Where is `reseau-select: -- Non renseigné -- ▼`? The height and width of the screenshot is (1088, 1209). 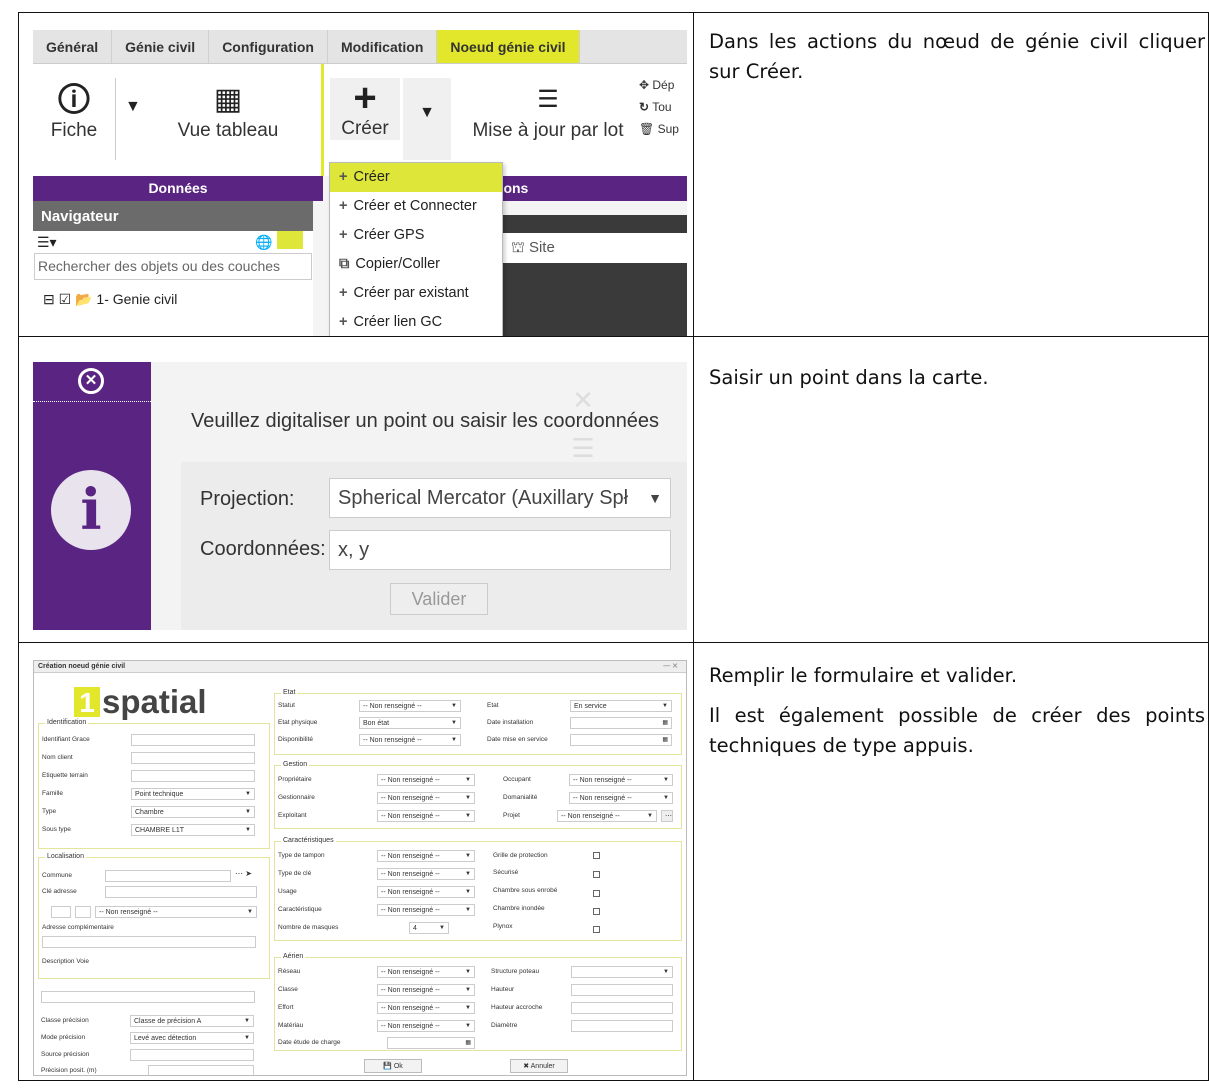
reseau-select: -- Non renseigné -- ▼ is located at coordinates (426, 972).